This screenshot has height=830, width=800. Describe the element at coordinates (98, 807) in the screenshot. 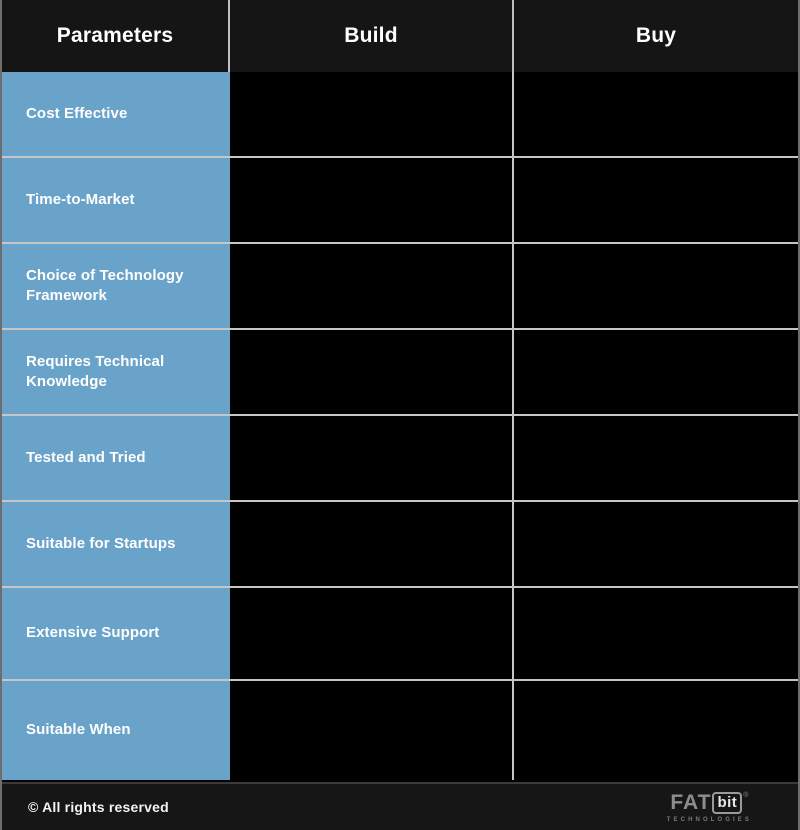

I see `copyright-text: © All rights reserved` at that location.